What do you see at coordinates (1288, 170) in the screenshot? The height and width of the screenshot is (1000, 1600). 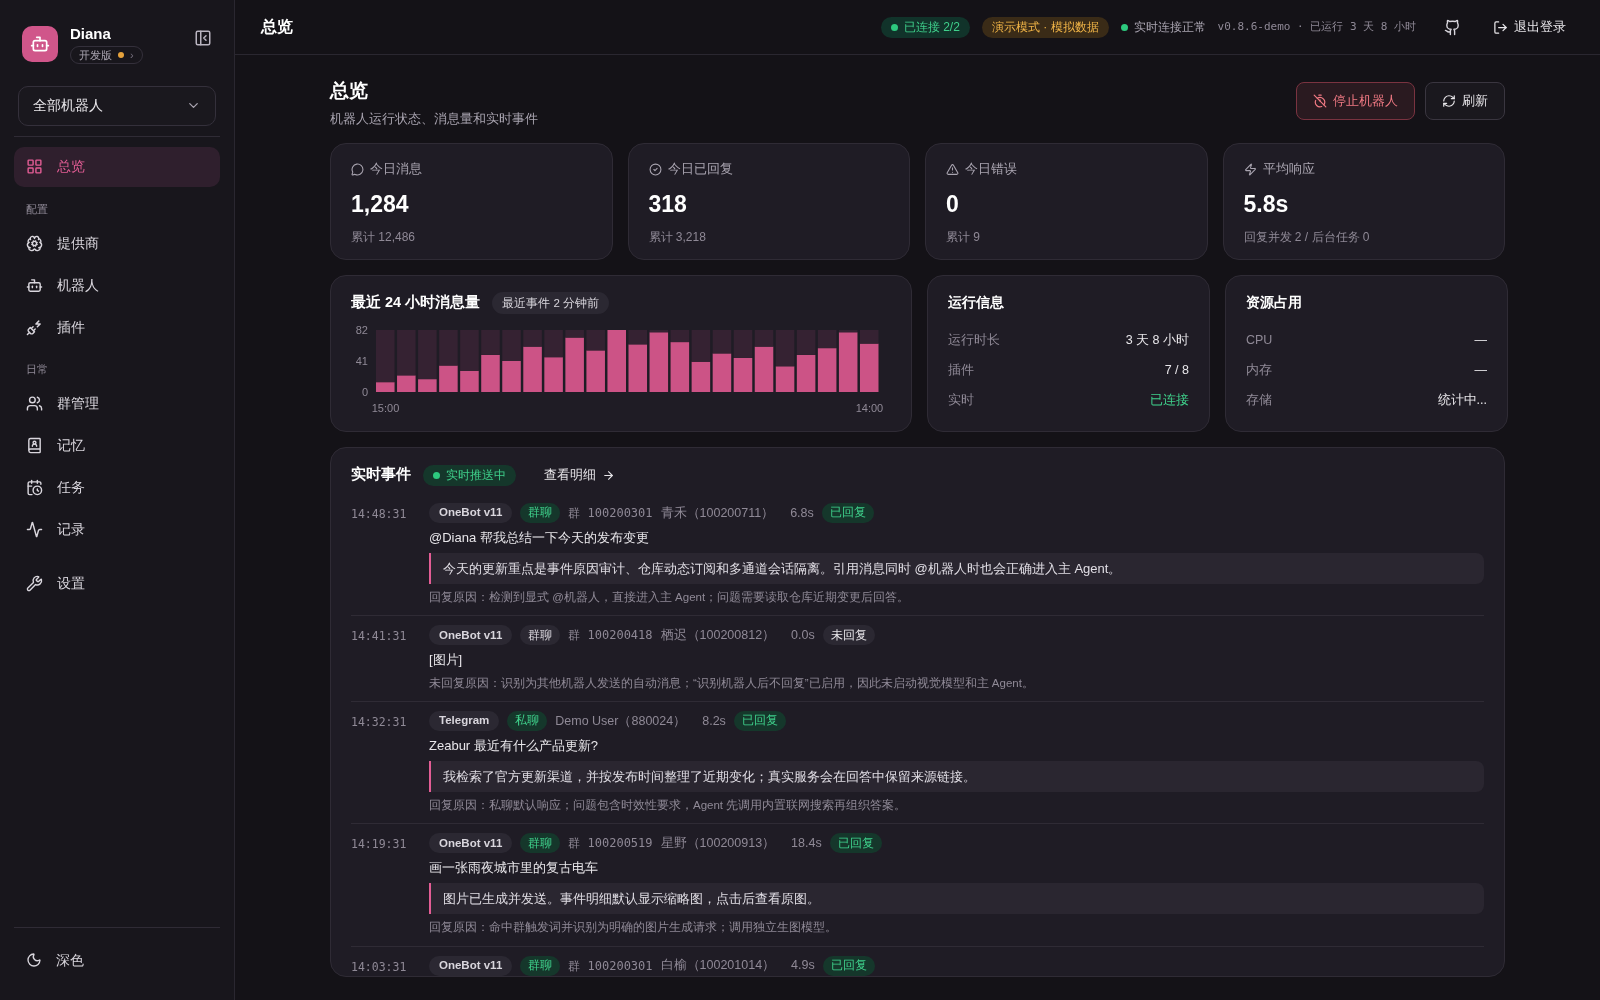 I see `stat-label: 平均响应` at bounding box center [1288, 170].